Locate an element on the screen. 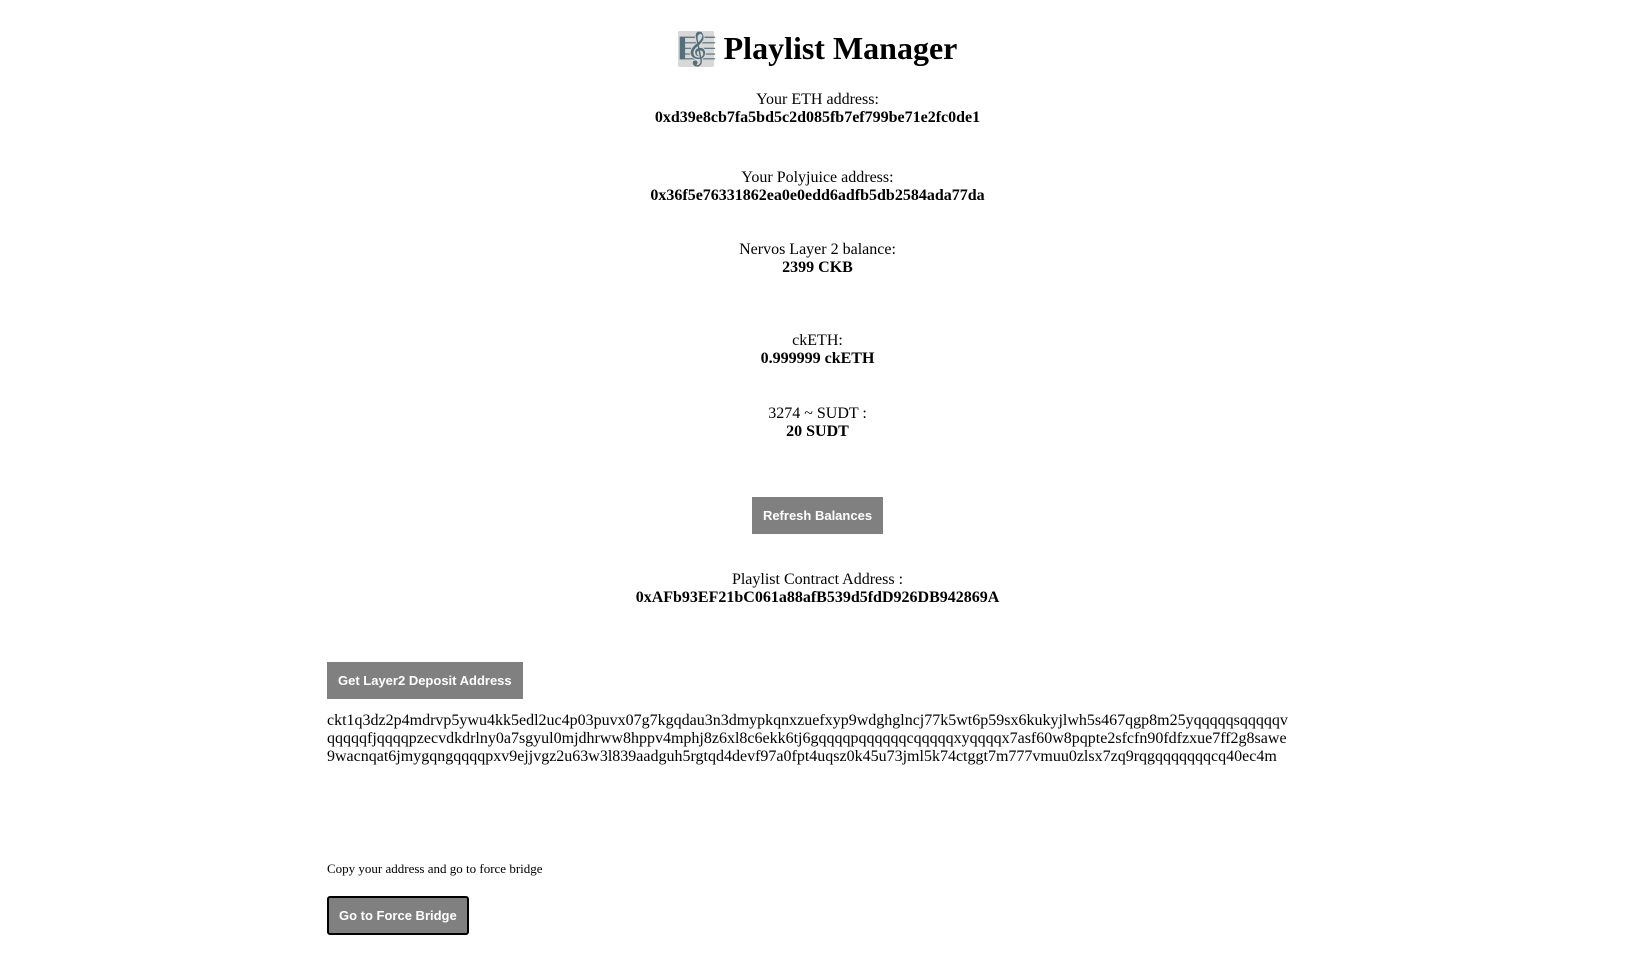  layer2-balance-label: Nervos Layer 2 balance: is located at coordinates (817, 249).